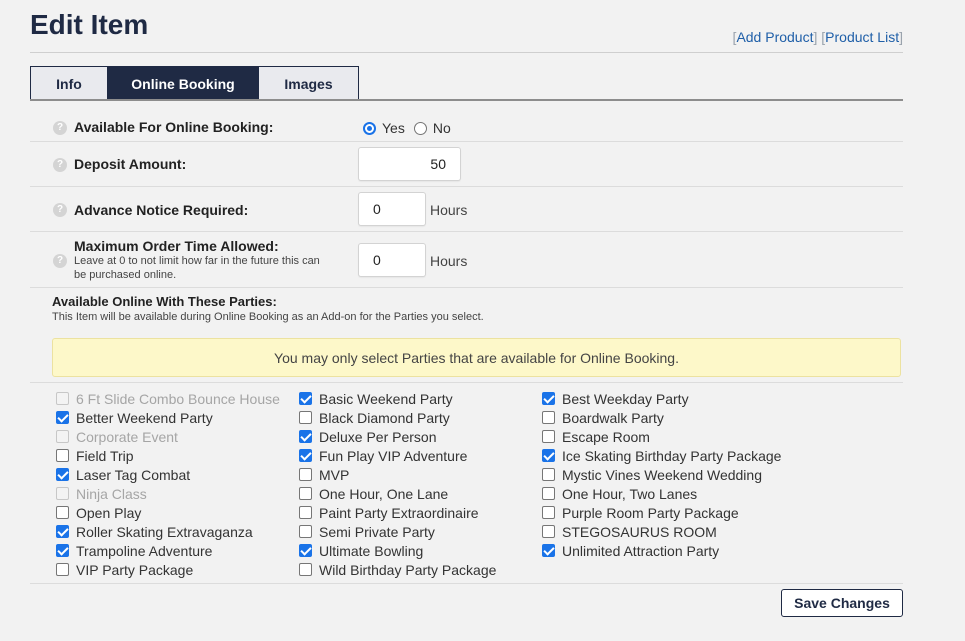 The height and width of the screenshot is (641, 965). Describe the element at coordinates (625, 398) in the screenshot. I see `party-label: Best Weekday Party` at that location.